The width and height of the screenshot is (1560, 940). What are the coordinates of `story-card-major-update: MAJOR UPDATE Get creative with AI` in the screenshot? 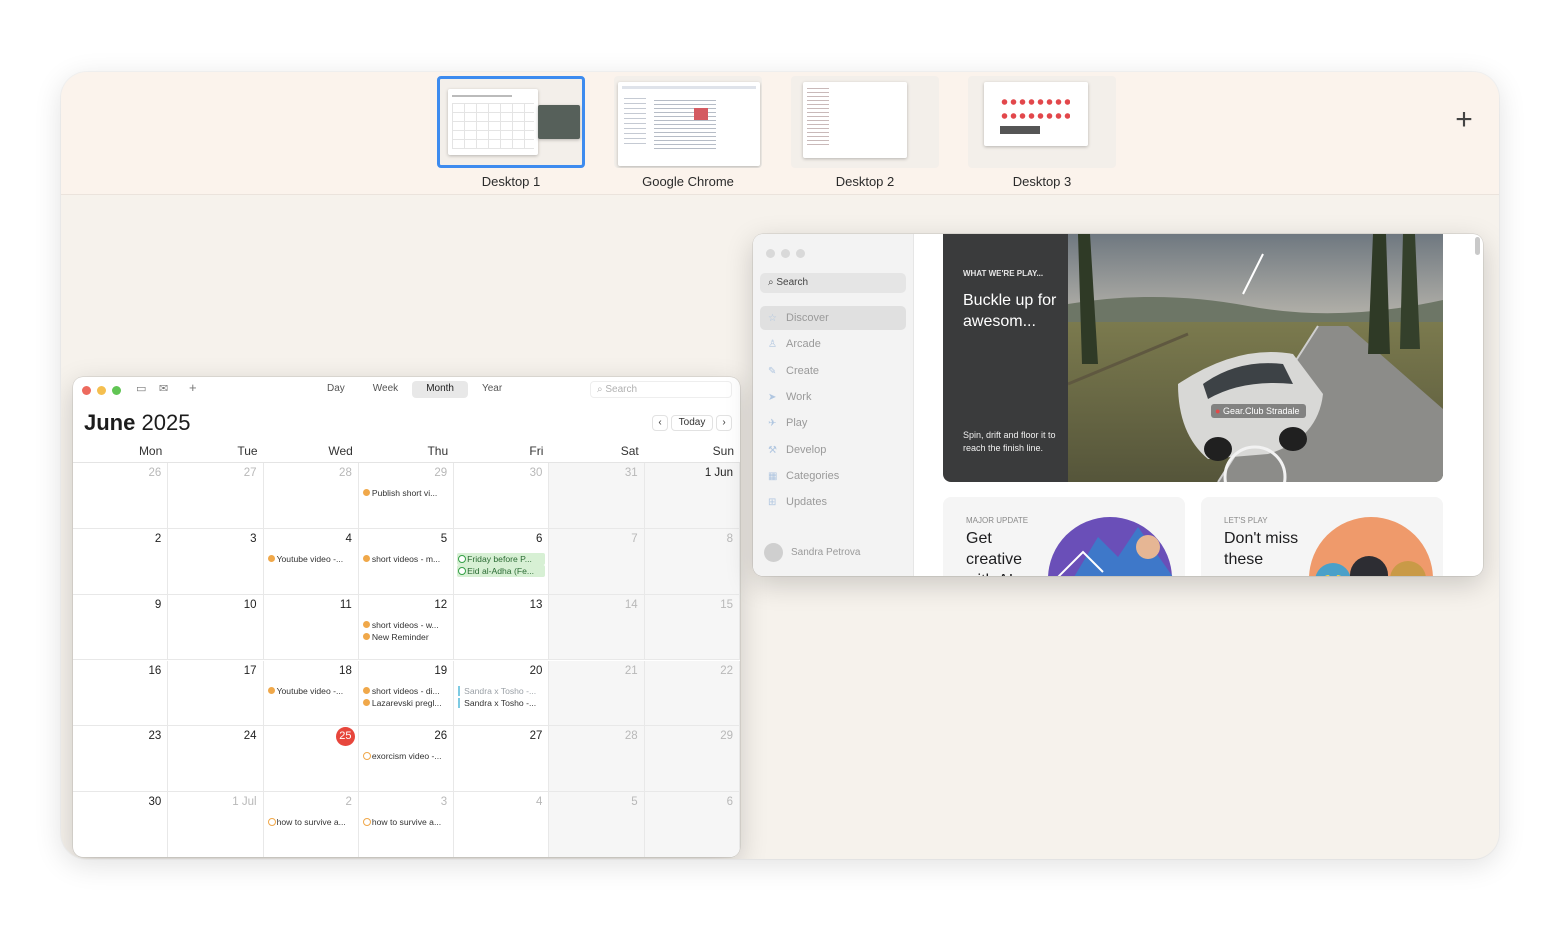 It's located at (1064, 536).